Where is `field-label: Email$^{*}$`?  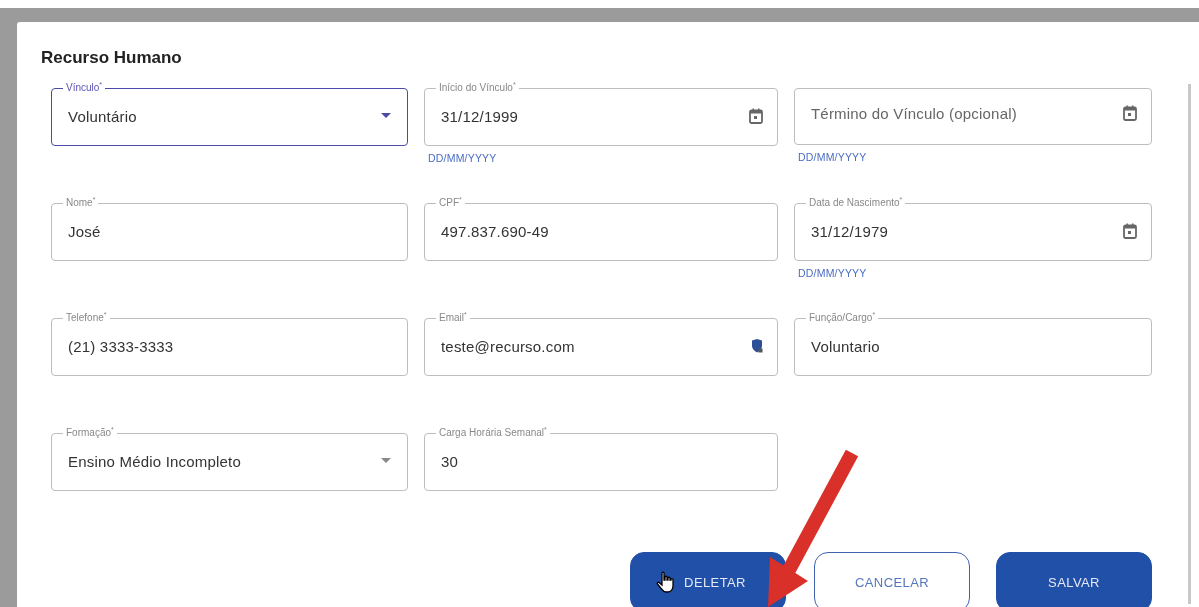
field-label: Email$^{*}$ is located at coordinates (453, 318).